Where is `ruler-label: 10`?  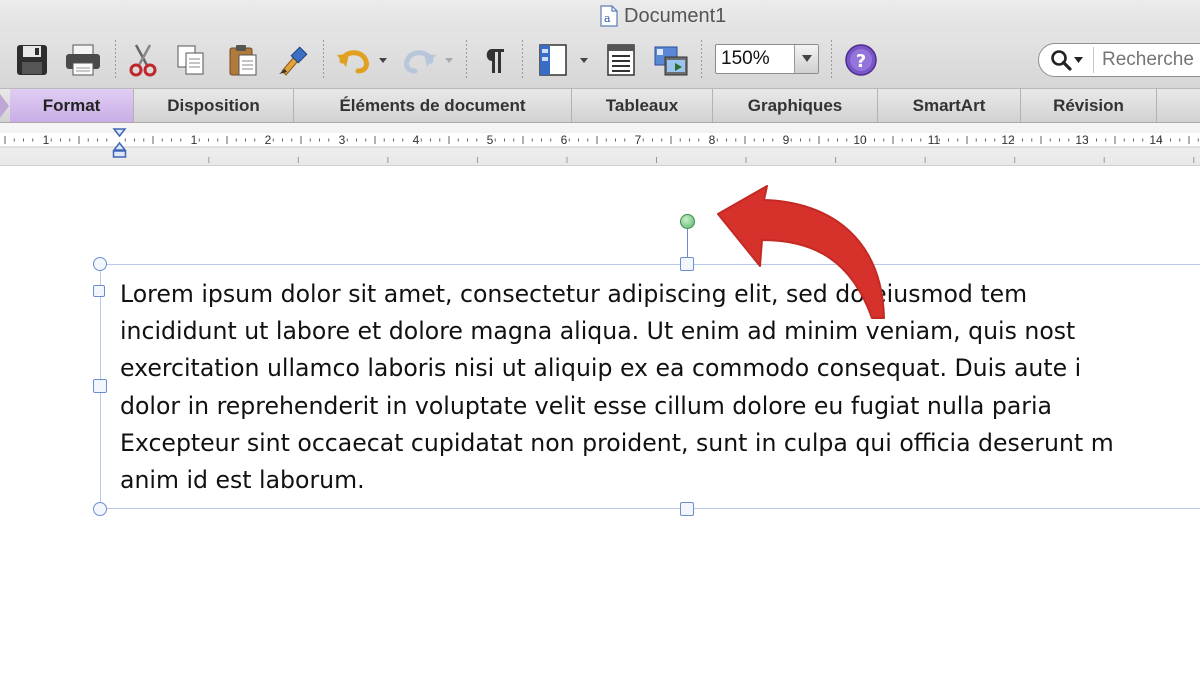
ruler-label: 10 is located at coordinates (860, 140).